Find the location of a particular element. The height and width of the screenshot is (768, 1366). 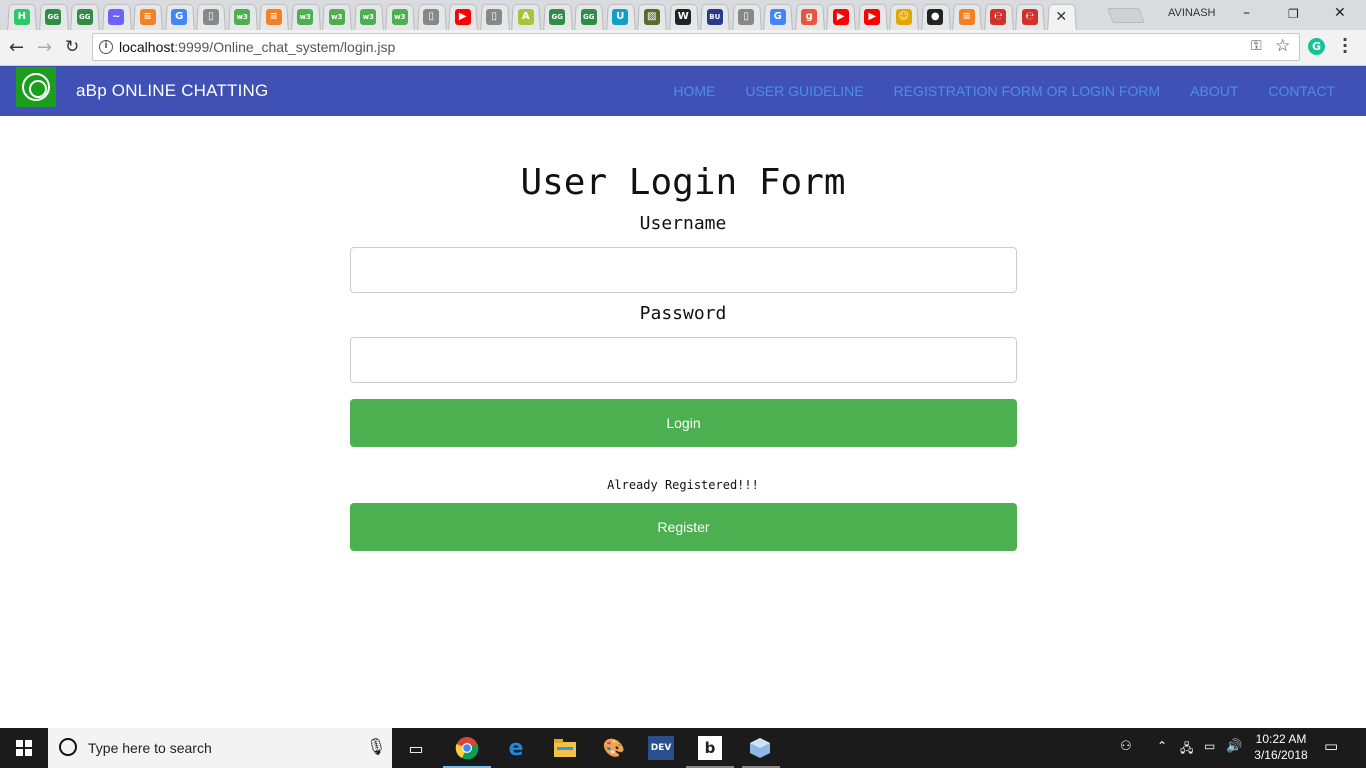

back-arrow-icon: ← is located at coordinates (16, 47).